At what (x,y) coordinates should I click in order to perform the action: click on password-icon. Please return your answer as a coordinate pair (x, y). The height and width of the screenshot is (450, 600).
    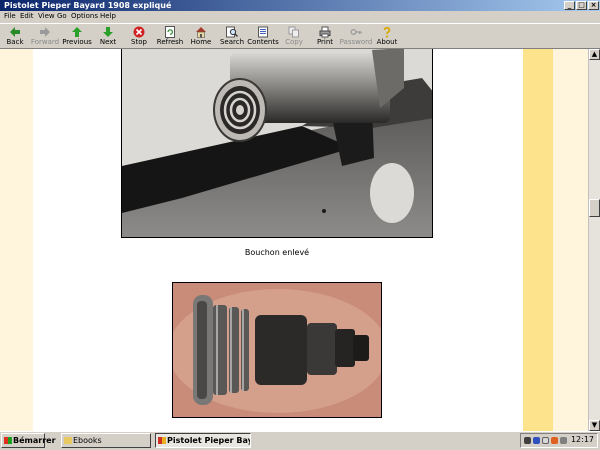
    Looking at the image, I should click on (356, 32).